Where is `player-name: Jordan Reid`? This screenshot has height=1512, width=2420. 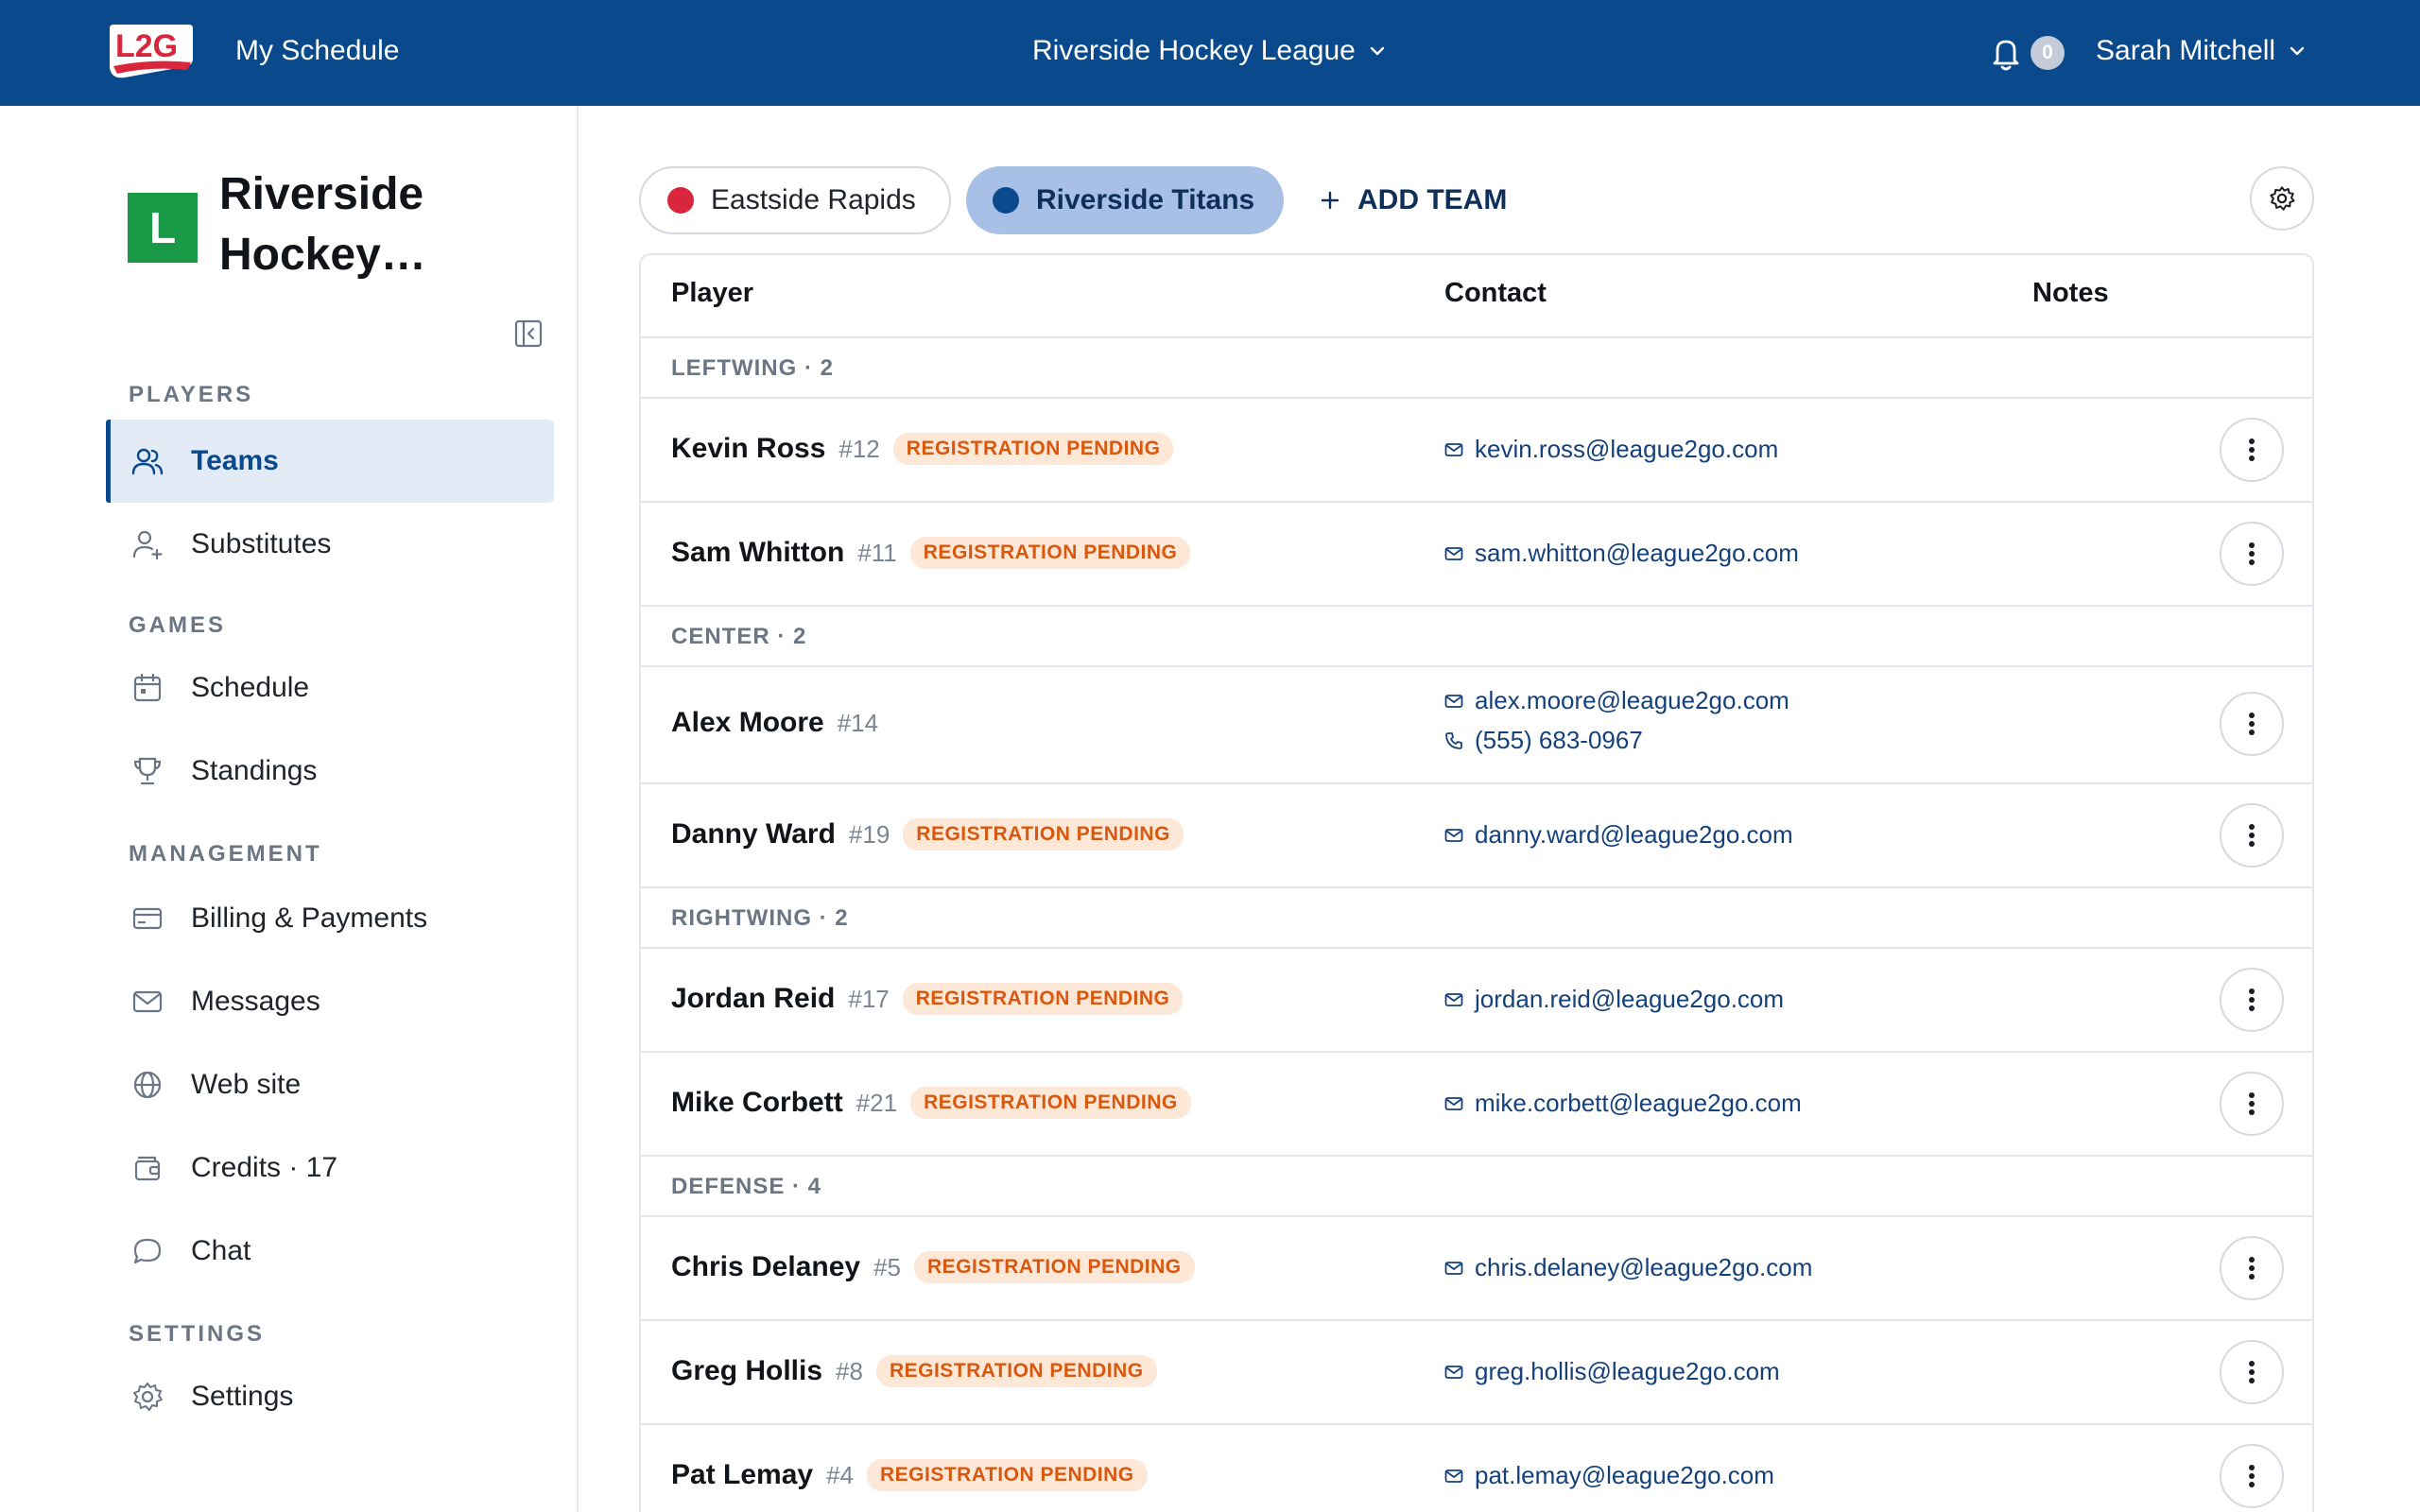 player-name: Jordan Reid is located at coordinates (753, 999).